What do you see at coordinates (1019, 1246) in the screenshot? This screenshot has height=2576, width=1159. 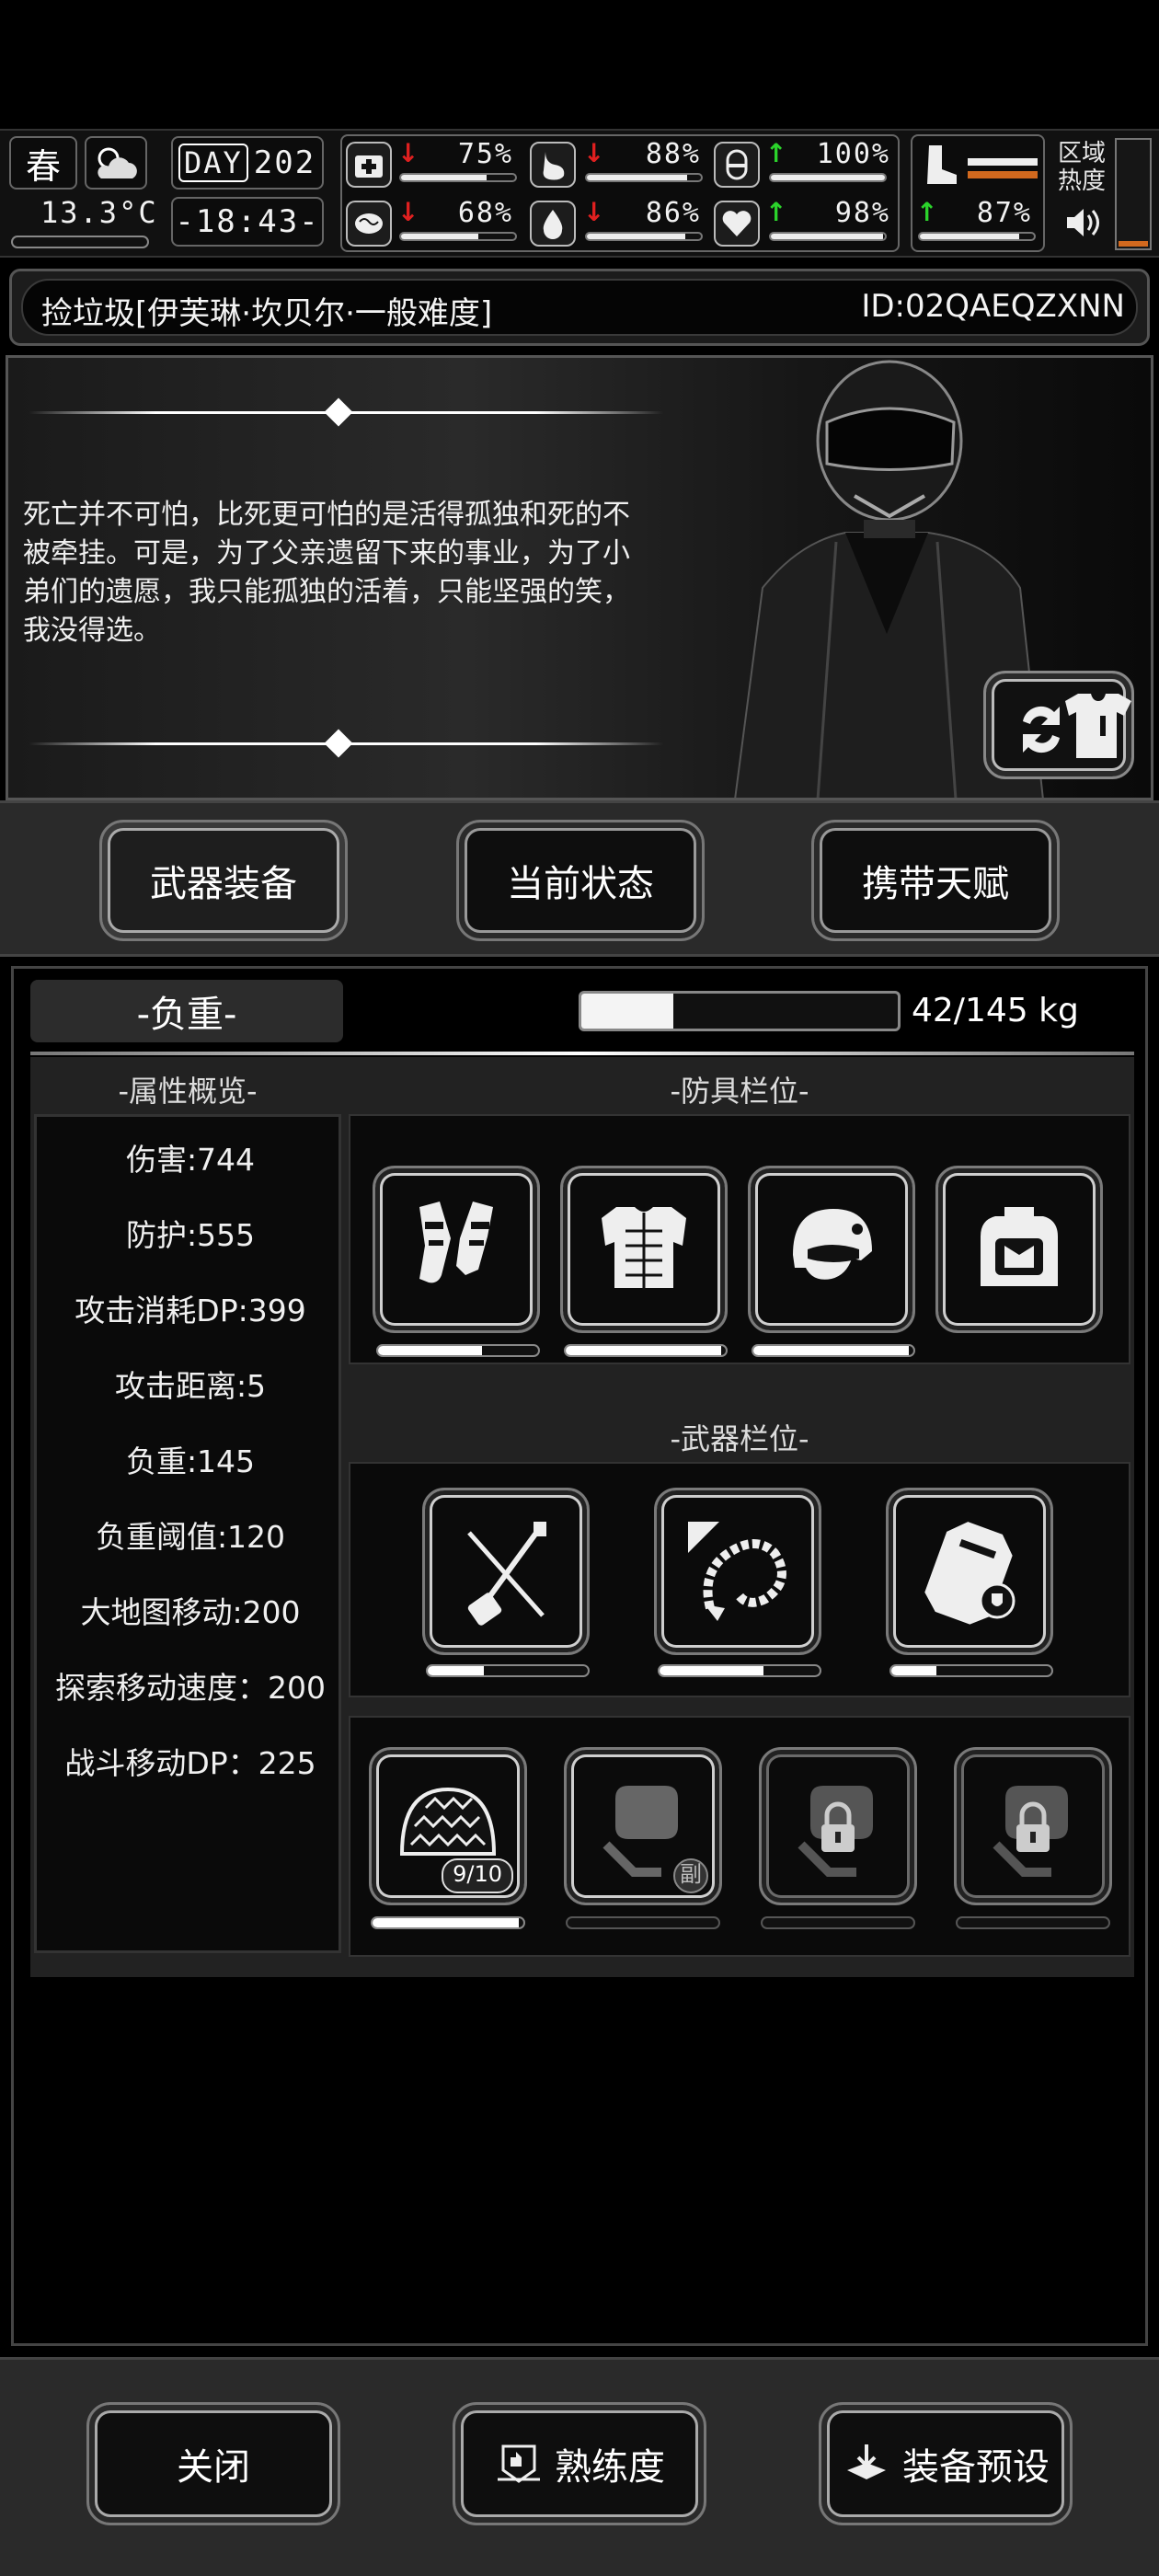 I see `backpack-icon` at bounding box center [1019, 1246].